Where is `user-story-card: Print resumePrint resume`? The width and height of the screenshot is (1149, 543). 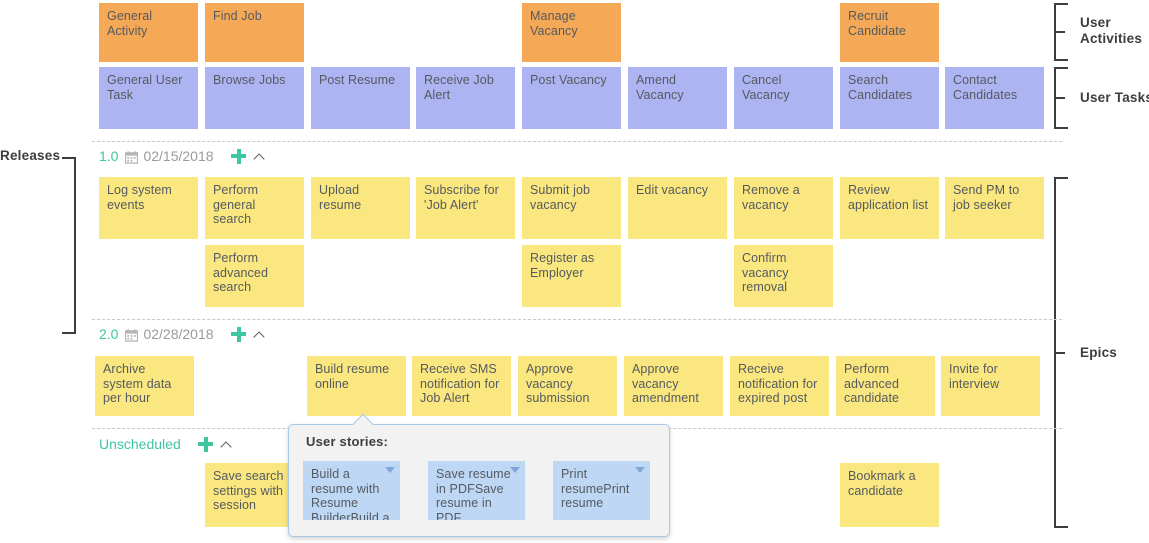
user-story-card: Print resumePrint resume is located at coordinates (601, 490).